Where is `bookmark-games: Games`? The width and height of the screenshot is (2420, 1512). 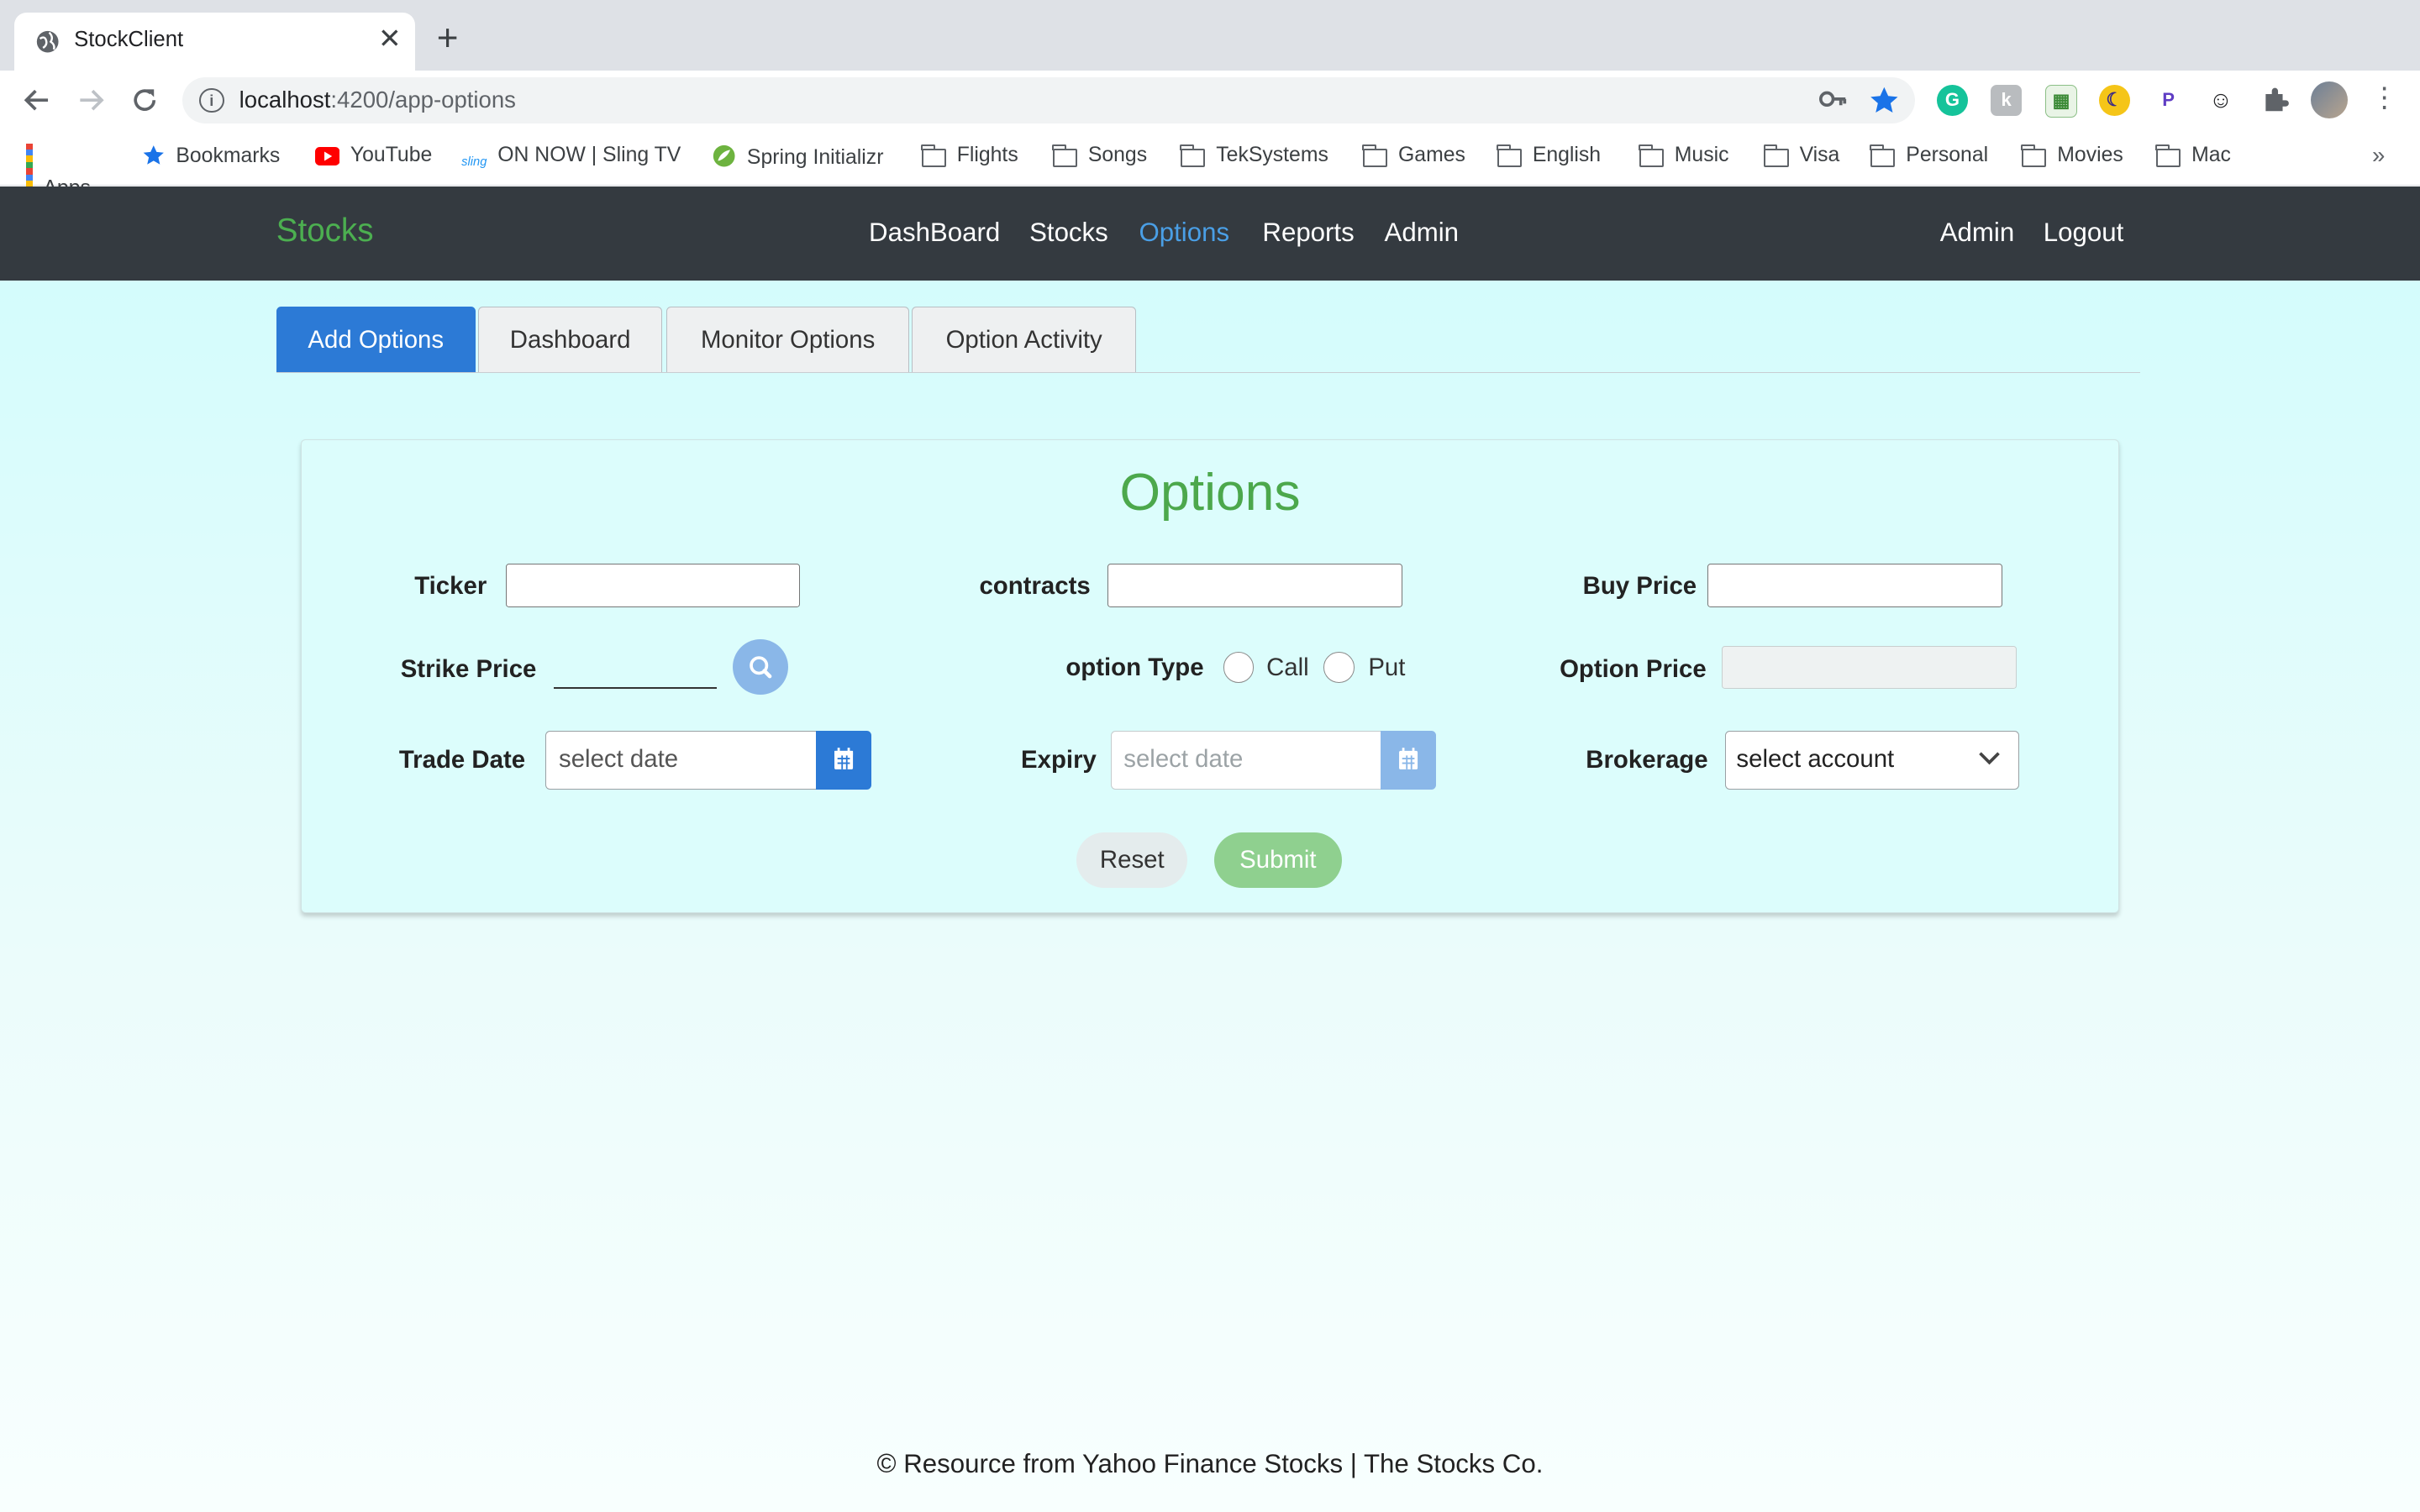 bookmark-games: Games is located at coordinates (1413, 157).